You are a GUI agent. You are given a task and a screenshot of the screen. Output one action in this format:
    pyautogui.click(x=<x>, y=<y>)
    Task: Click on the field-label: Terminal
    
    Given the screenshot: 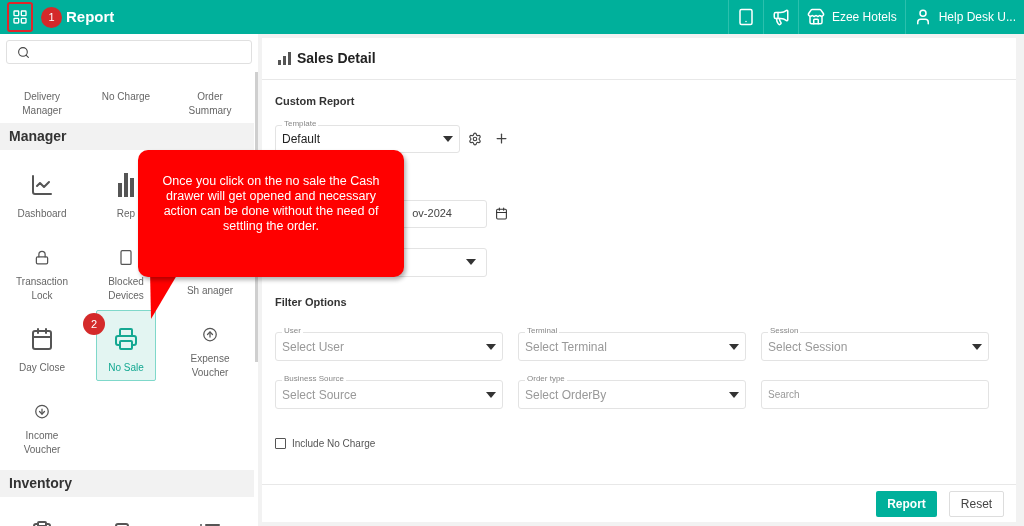 What is the action you would take?
    pyautogui.click(x=542, y=331)
    